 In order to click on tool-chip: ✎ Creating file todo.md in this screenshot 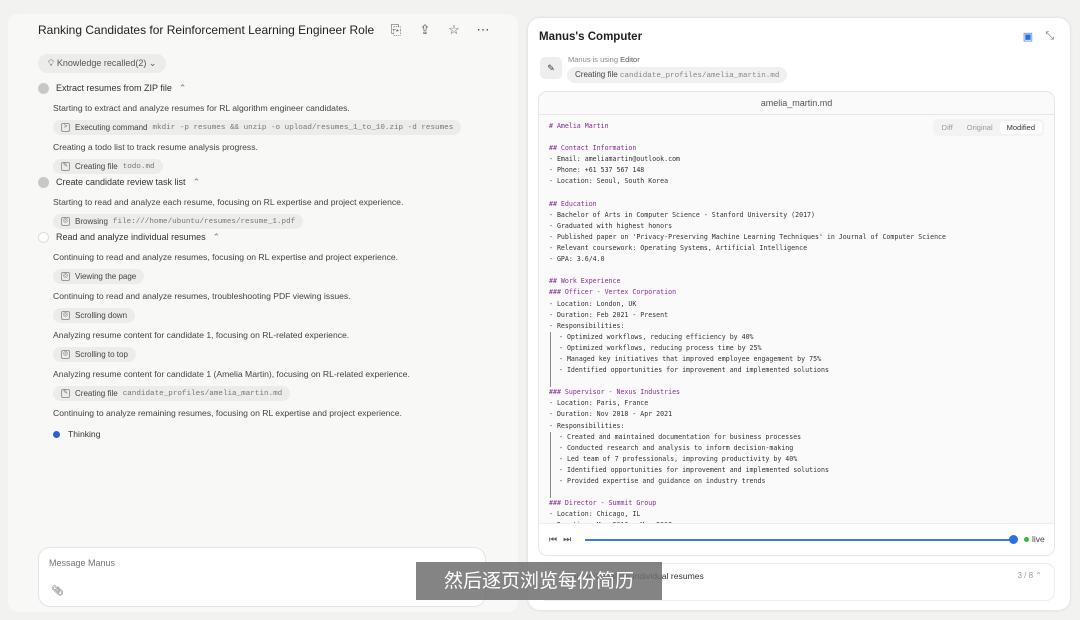, I will do `click(108, 166)`.